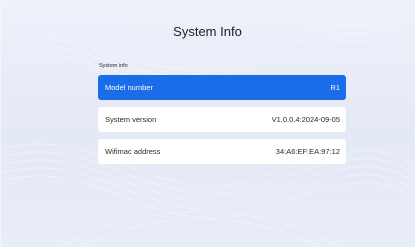 This screenshot has height=247, width=415. What do you see at coordinates (207, 31) in the screenshot?
I see `page-title: System Info` at bounding box center [207, 31].